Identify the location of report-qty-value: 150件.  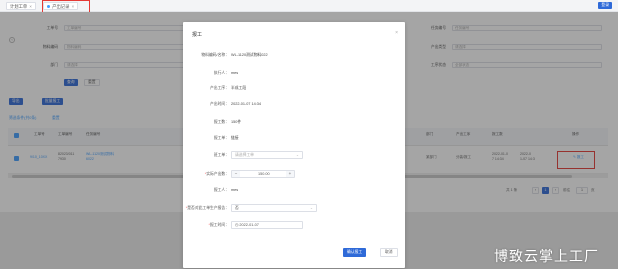
(236, 122).